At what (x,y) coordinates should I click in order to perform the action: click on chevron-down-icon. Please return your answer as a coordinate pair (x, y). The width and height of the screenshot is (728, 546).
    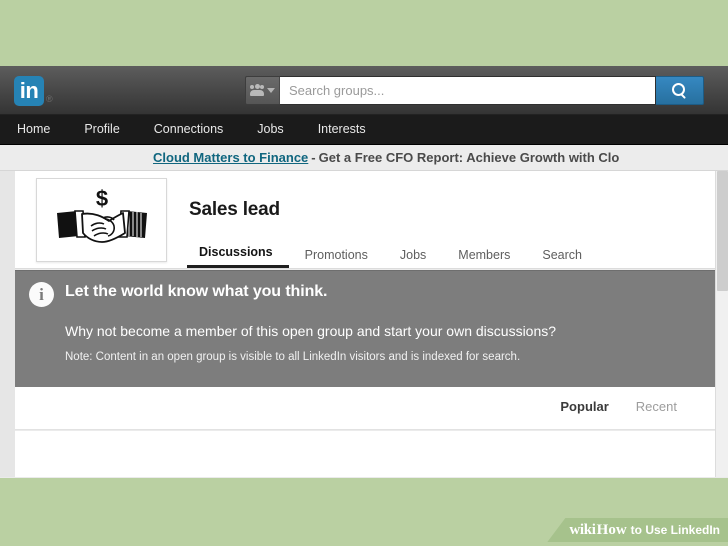
    Looking at the image, I should click on (271, 90).